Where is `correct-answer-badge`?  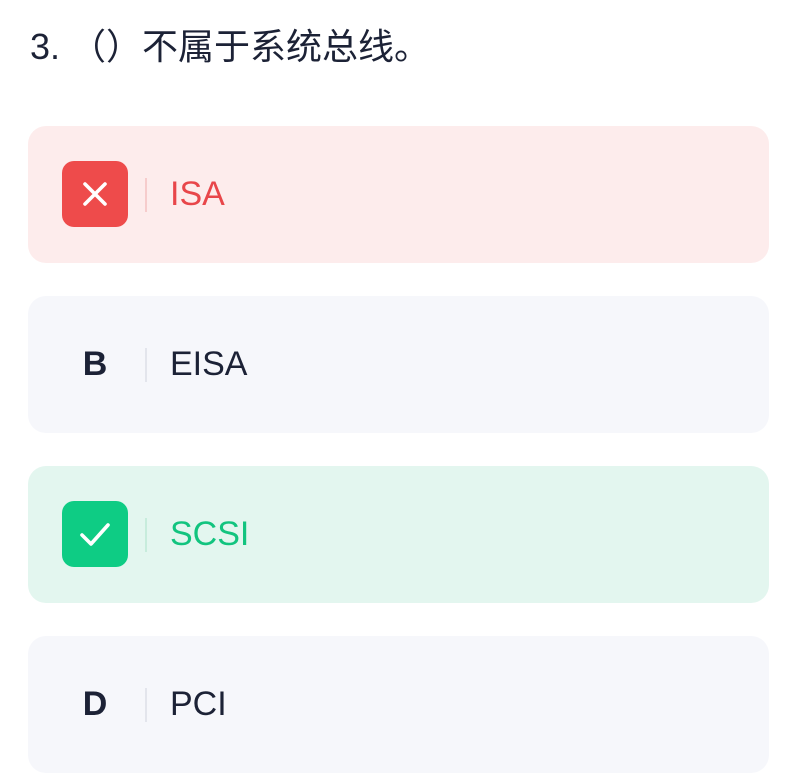
correct-answer-badge is located at coordinates (95, 534).